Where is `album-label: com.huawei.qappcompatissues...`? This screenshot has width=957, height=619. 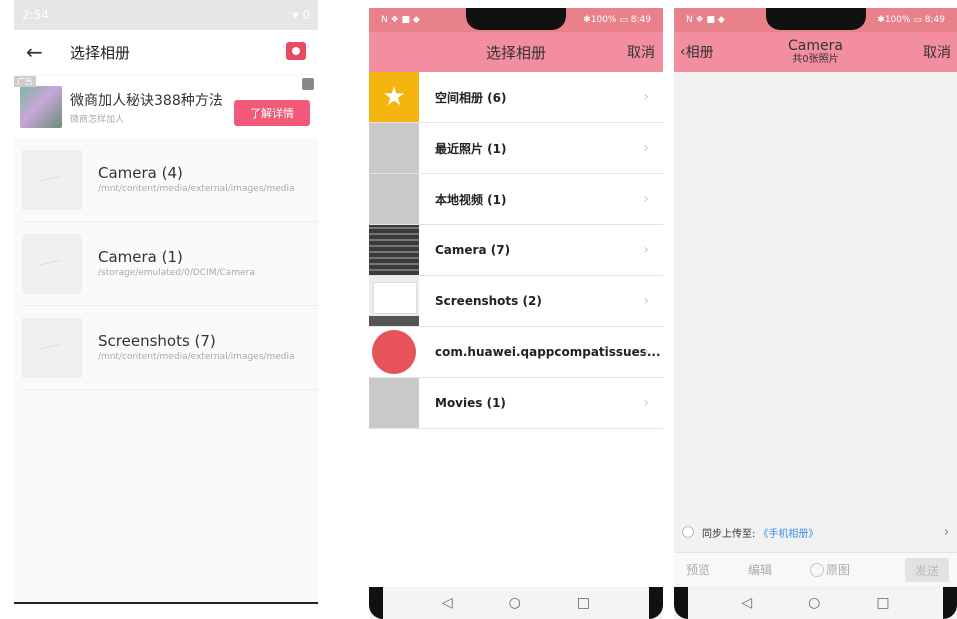 album-label: com.huawei.qappcompatissues... is located at coordinates (548, 352).